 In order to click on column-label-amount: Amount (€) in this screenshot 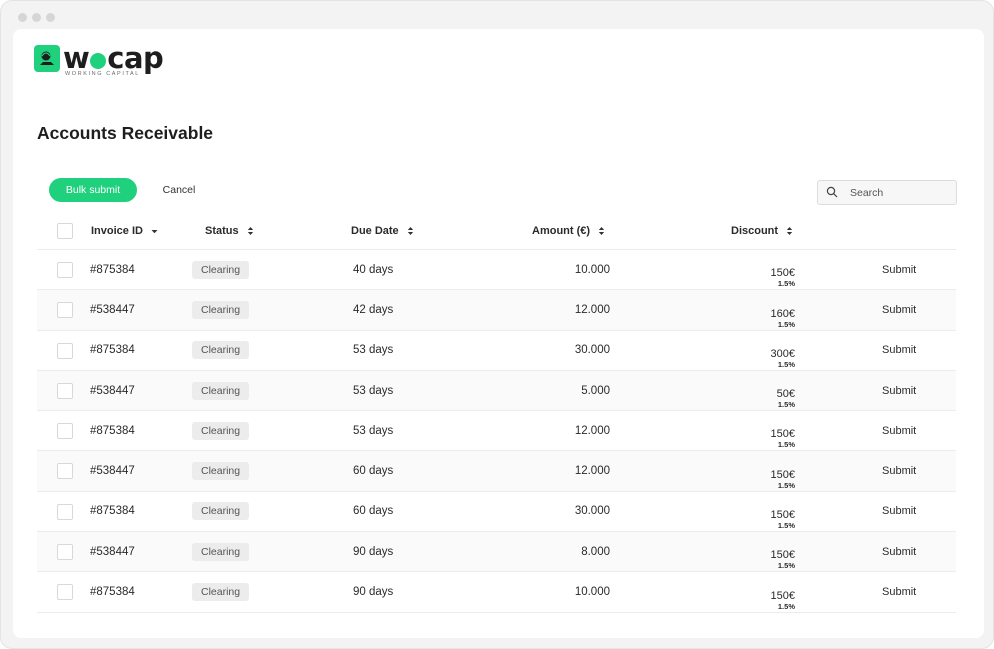, I will do `click(561, 231)`.